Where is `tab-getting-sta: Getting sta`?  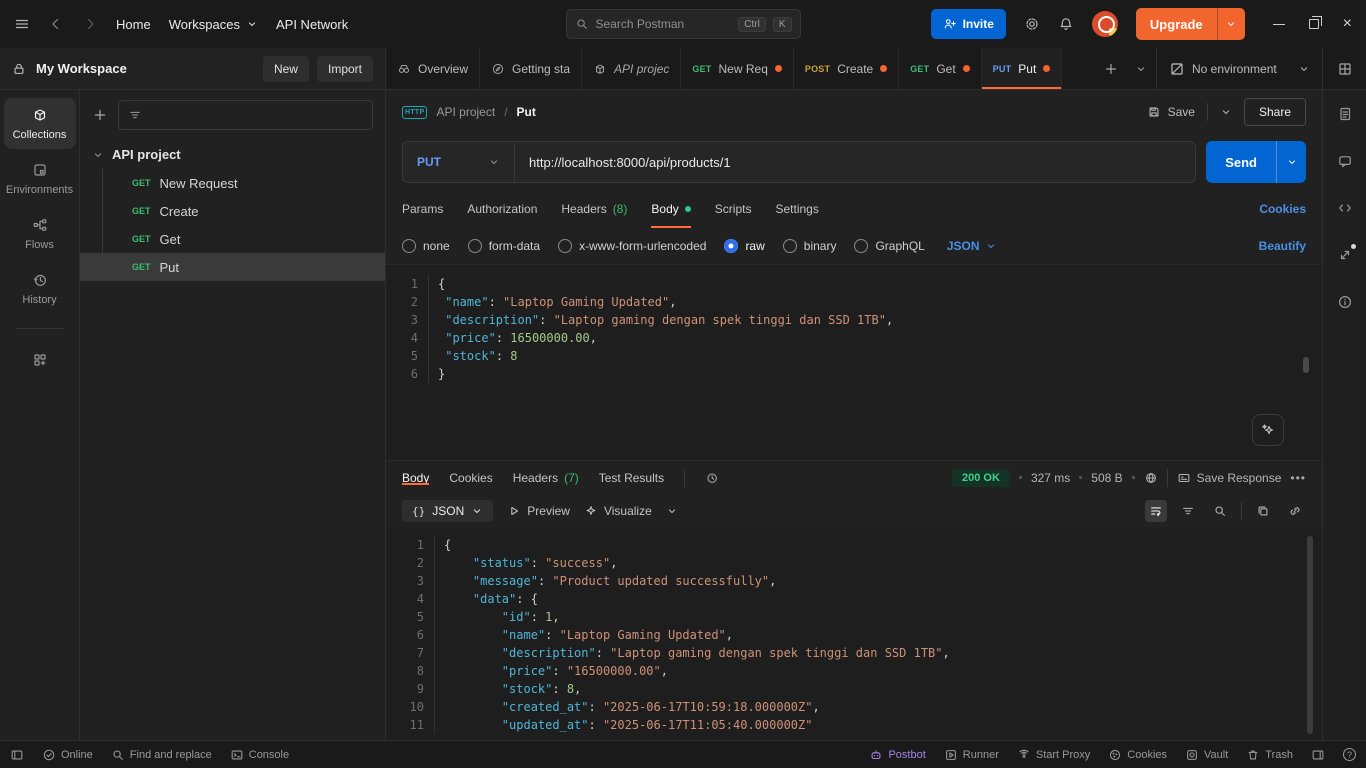
tab-getting-sta: Getting sta is located at coordinates (531, 68).